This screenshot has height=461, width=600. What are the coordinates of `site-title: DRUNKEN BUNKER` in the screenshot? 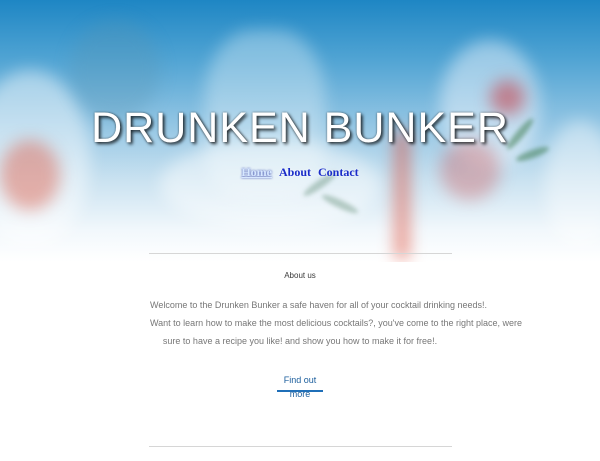 It's located at (300, 128).